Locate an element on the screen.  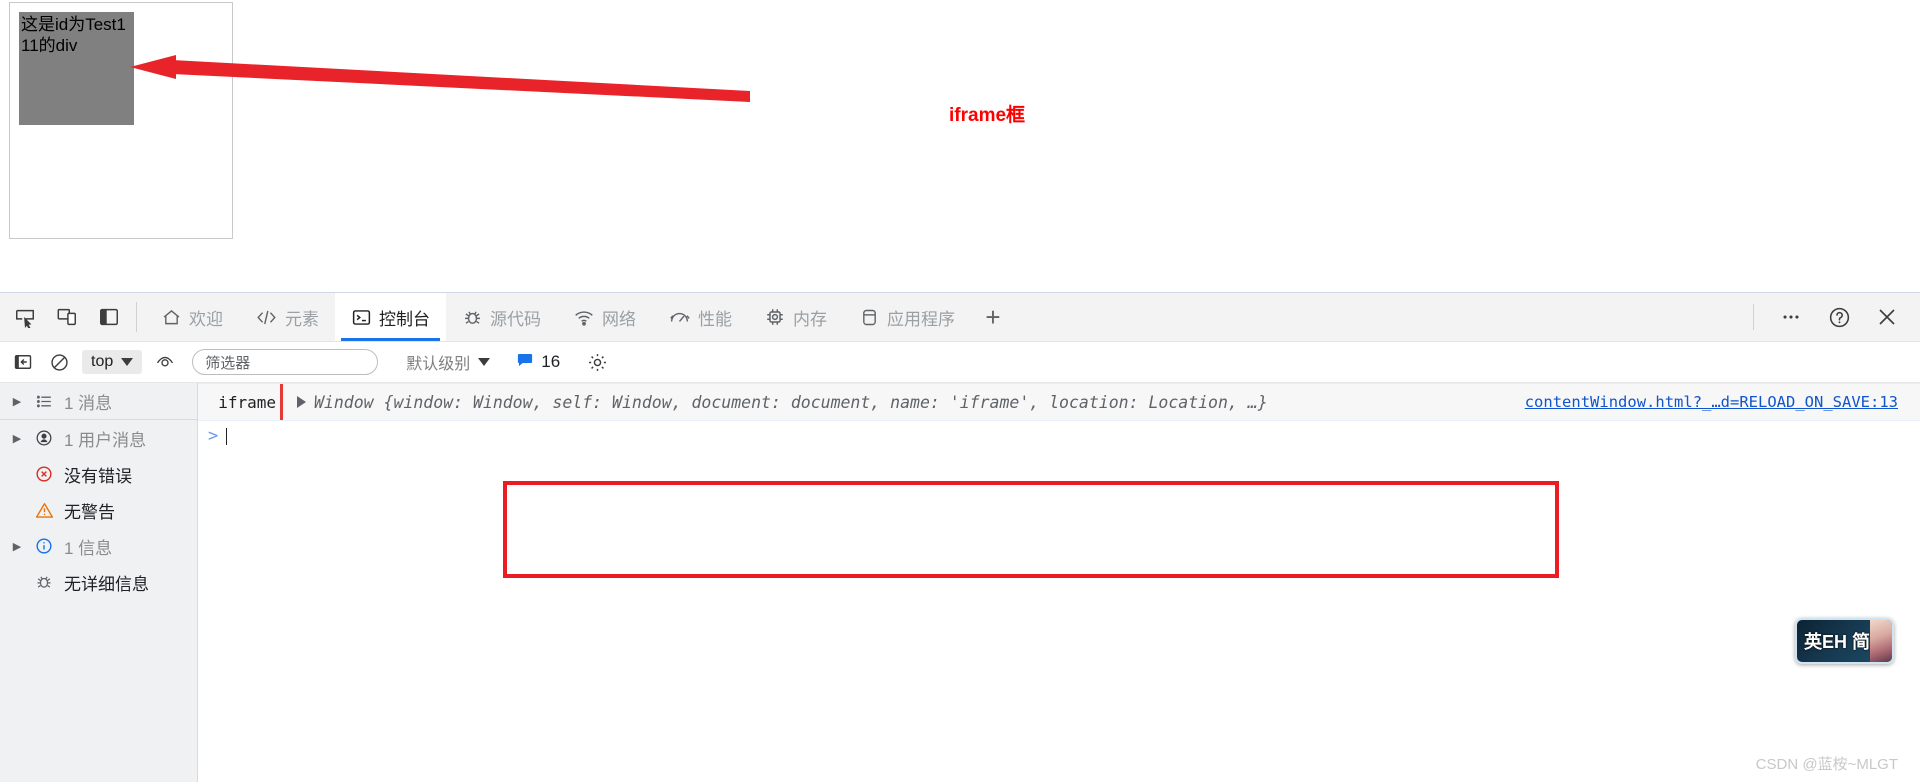
sidebar-item-warnings: ▶ 无警告 is located at coordinates (98, 510).